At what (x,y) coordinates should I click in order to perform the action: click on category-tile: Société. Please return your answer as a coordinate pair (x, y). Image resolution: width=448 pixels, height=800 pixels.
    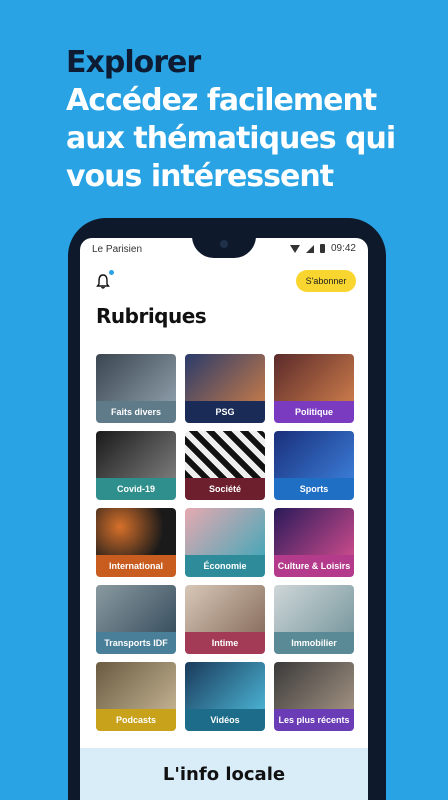
    Looking at the image, I should click on (225, 465).